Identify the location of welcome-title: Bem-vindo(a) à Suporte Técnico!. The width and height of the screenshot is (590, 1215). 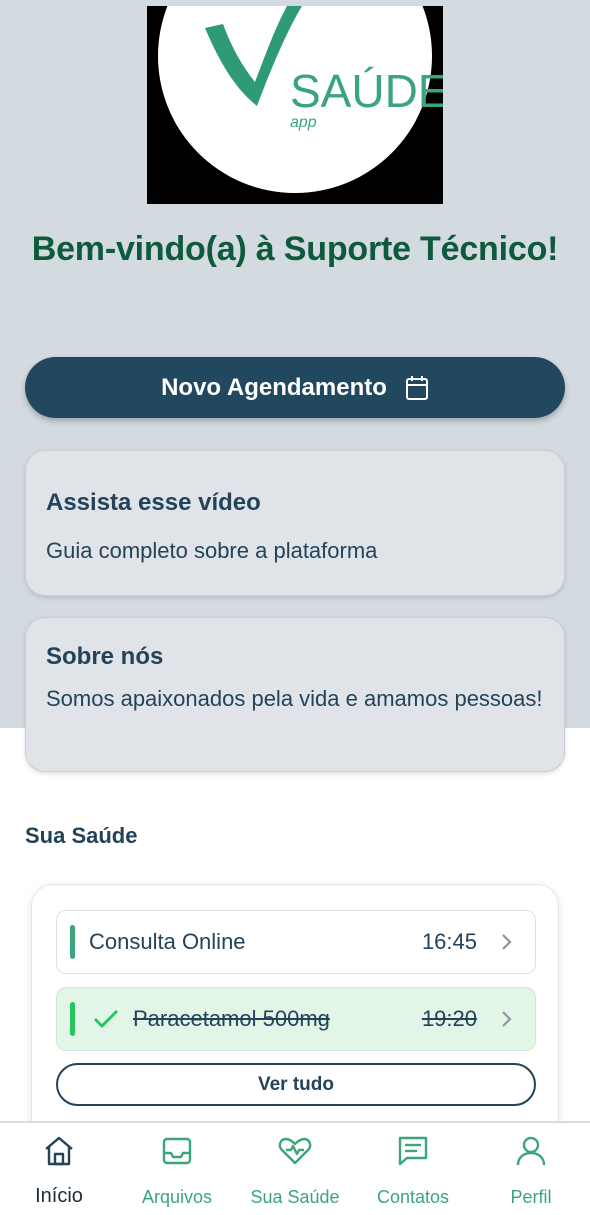
(295, 249).